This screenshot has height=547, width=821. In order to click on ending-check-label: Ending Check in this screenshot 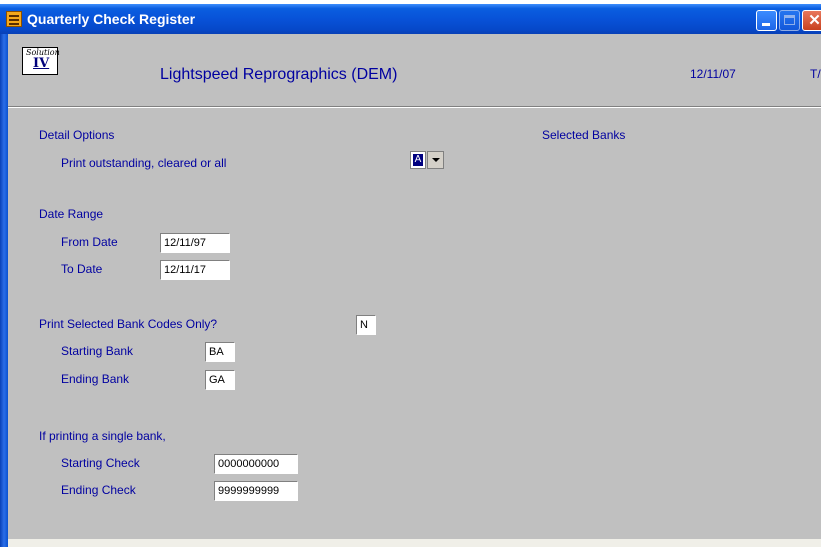, I will do `click(98, 490)`.